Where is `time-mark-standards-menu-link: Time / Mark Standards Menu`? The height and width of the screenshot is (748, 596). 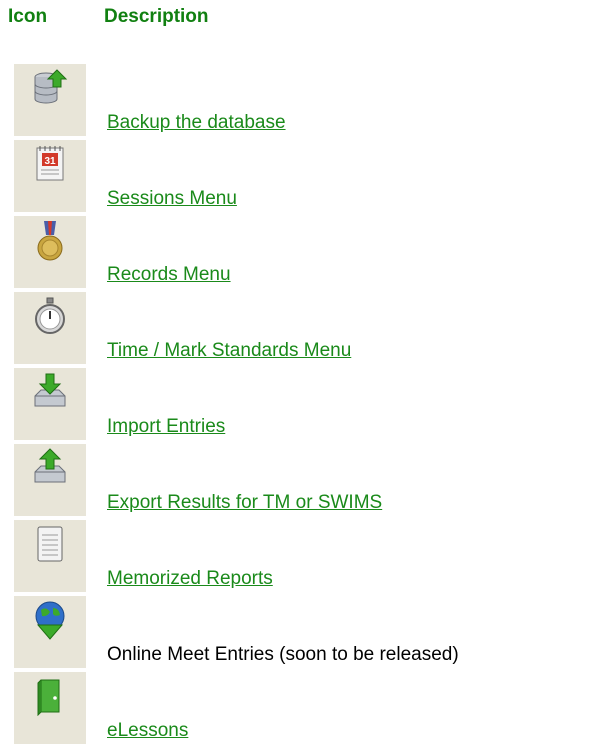
time-mark-standards-menu-link: Time / Mark Standards Menu is located at coordinates (229, 351).